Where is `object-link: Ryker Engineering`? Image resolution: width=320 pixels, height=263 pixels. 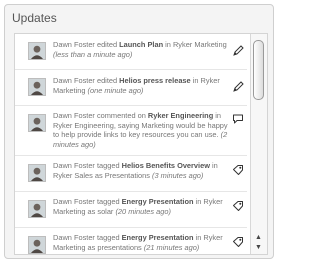 object-link: Ryker Engineering is located at coordinates (180, 115).